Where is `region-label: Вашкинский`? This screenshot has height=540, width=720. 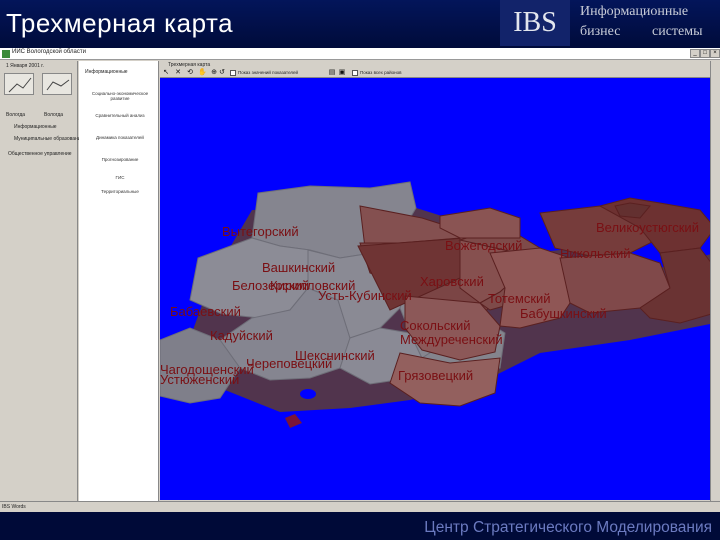 region-label: Вашкинский is located at coordinates (298, 267).